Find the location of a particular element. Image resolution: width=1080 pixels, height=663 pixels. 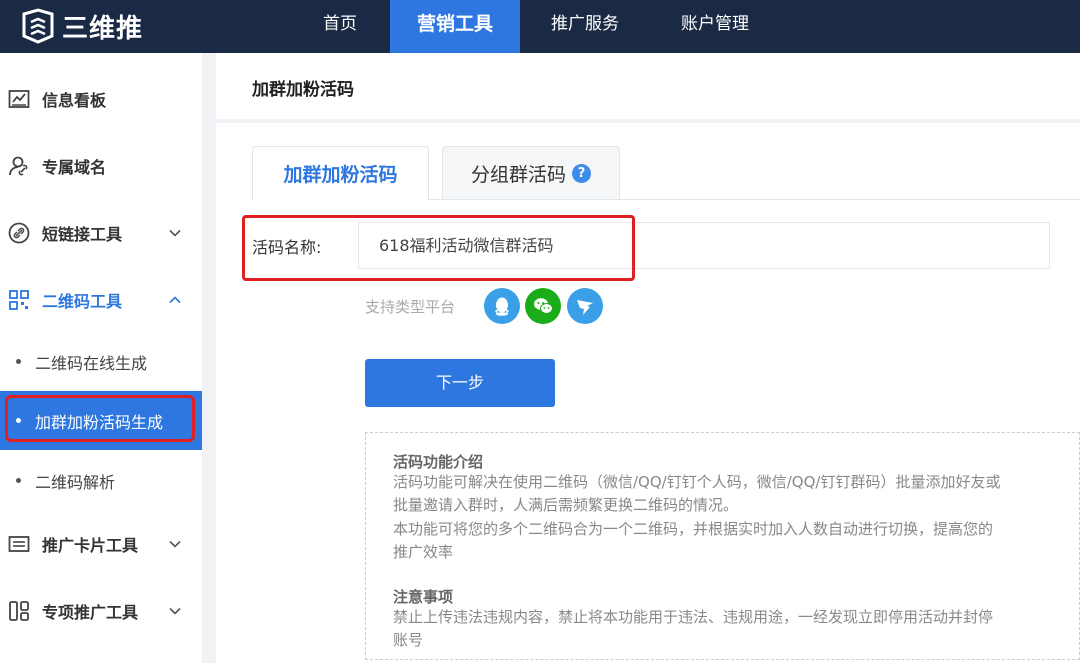

sidebar-subitem-label: 二维码解析 is located at coordinates (75, 482).